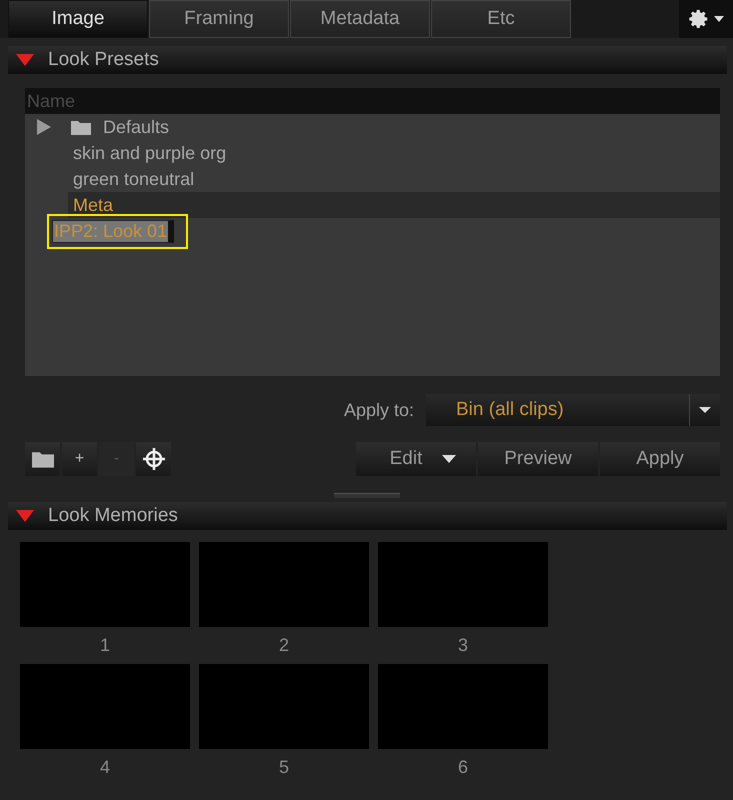  What do you see at coordinates (105, 767) in the screenshot?
I see `slot-number: 4` at bounding box center [105, 767].